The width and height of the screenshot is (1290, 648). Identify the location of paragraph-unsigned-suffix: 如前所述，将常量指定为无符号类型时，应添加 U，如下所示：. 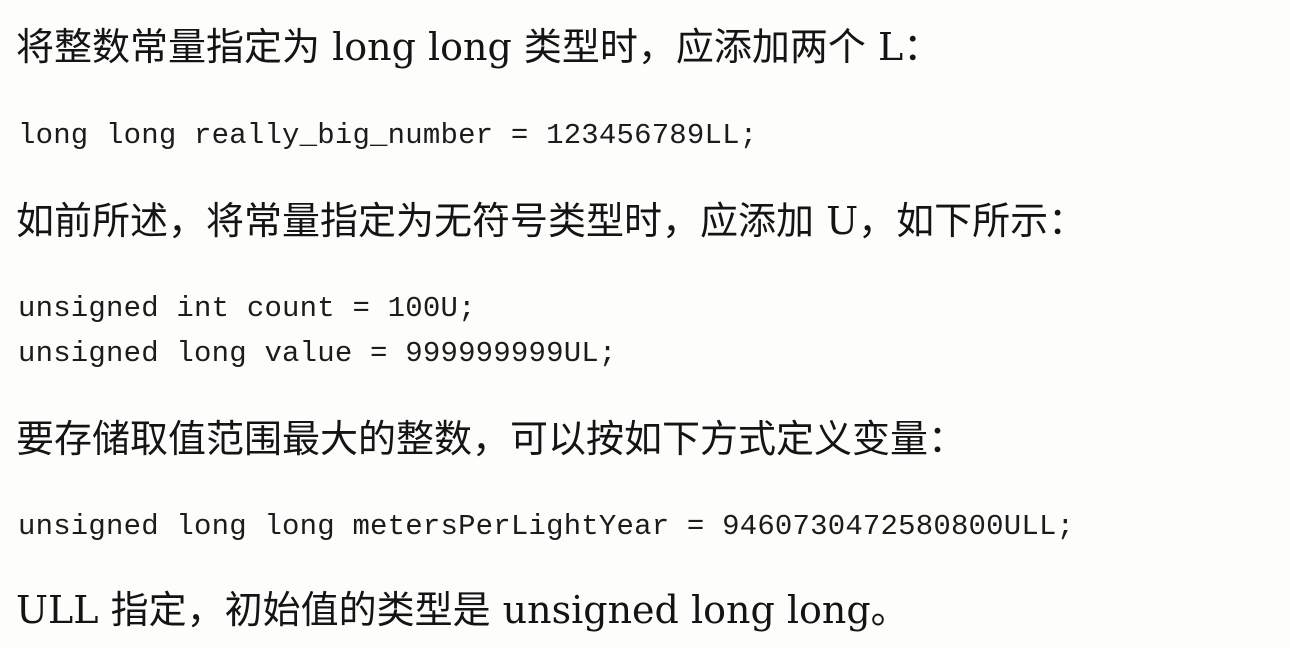
(551, 221).